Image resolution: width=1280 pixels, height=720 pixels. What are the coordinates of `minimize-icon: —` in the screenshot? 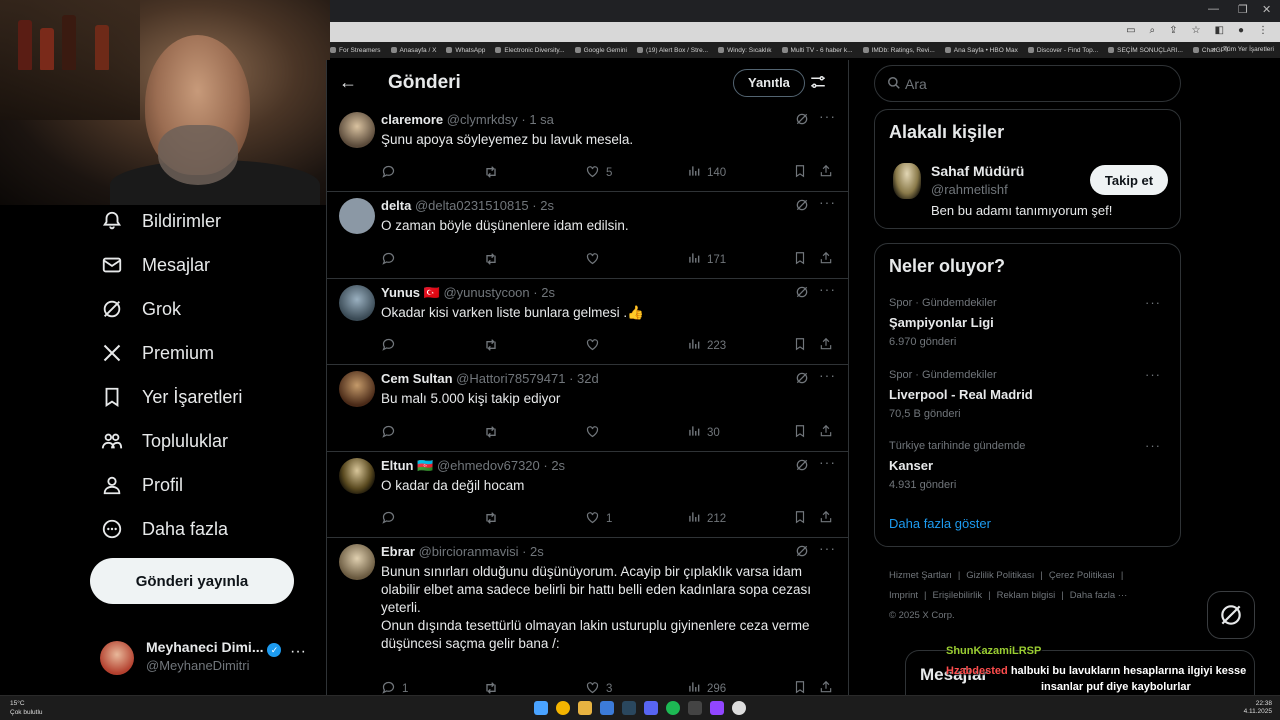 It's located at (1213, 9).